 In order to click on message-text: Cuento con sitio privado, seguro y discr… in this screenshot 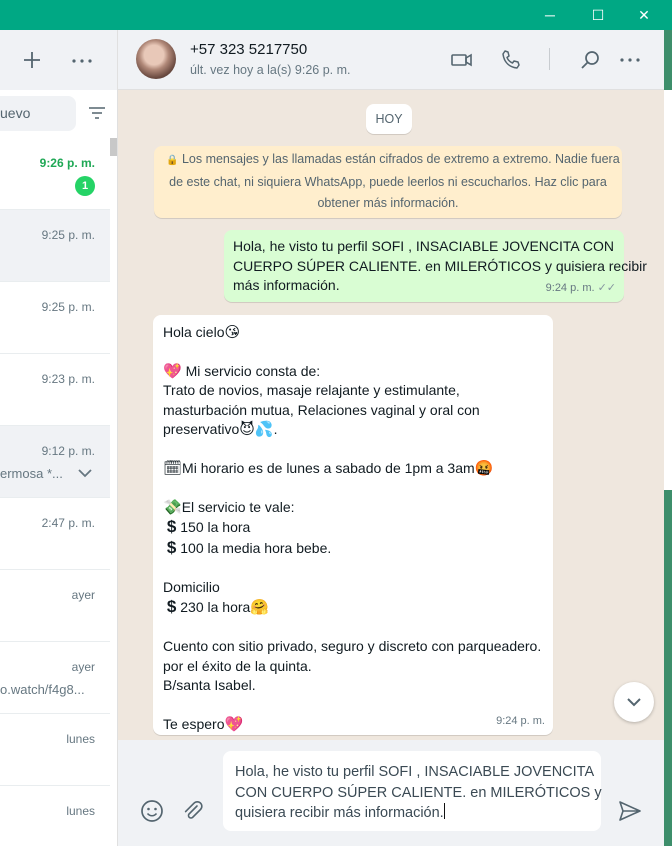, I will do `click(352, 646)`.